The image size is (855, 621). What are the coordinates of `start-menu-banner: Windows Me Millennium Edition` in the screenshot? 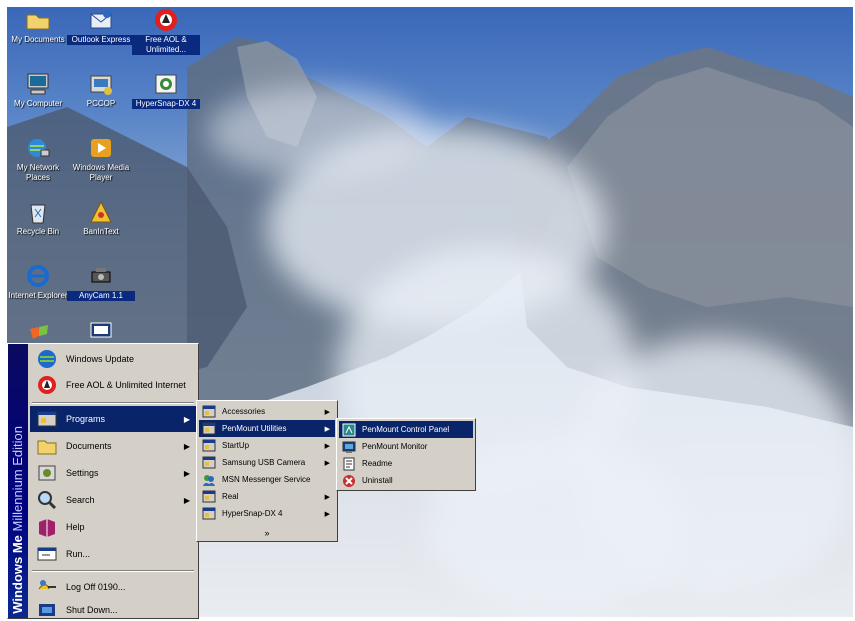 It's located at (18, 481).